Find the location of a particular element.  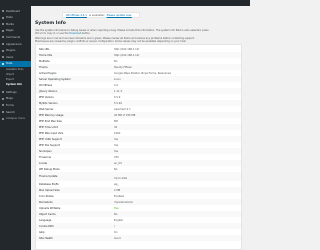

row-label: Language is located at coordinates (45, 220).